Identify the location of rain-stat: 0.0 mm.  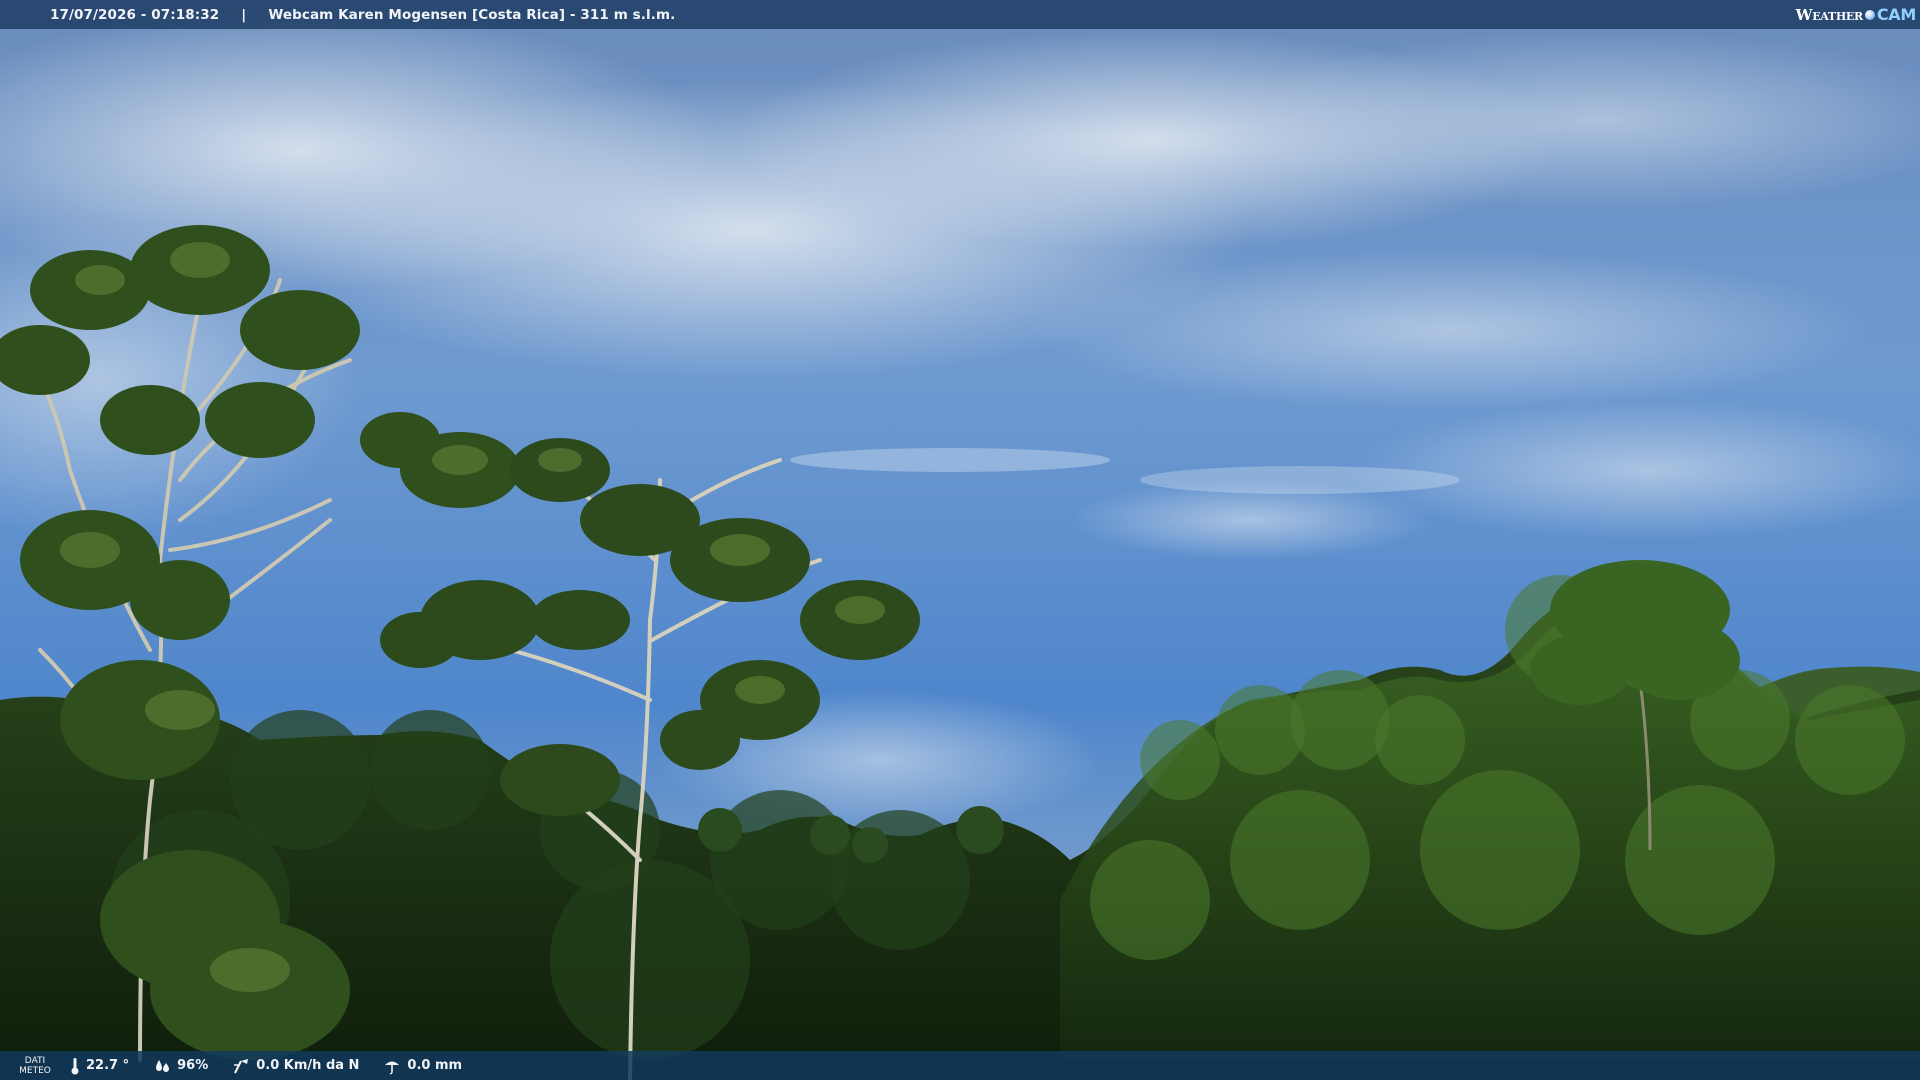
(422, 1066).